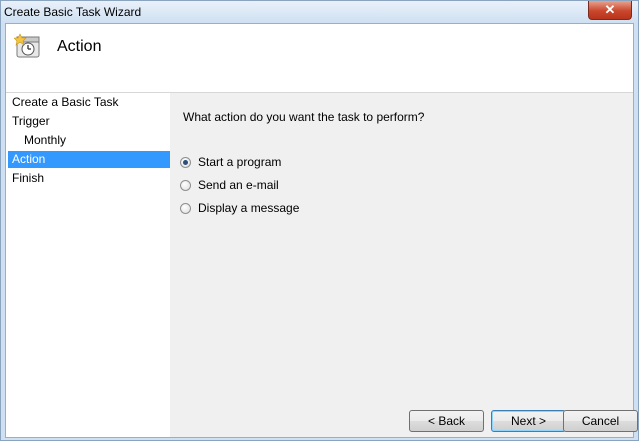  What do you see at coordinates (27, 45) in the screenshot?
I see `task-clock-icon` at bounding box center [27, 45].